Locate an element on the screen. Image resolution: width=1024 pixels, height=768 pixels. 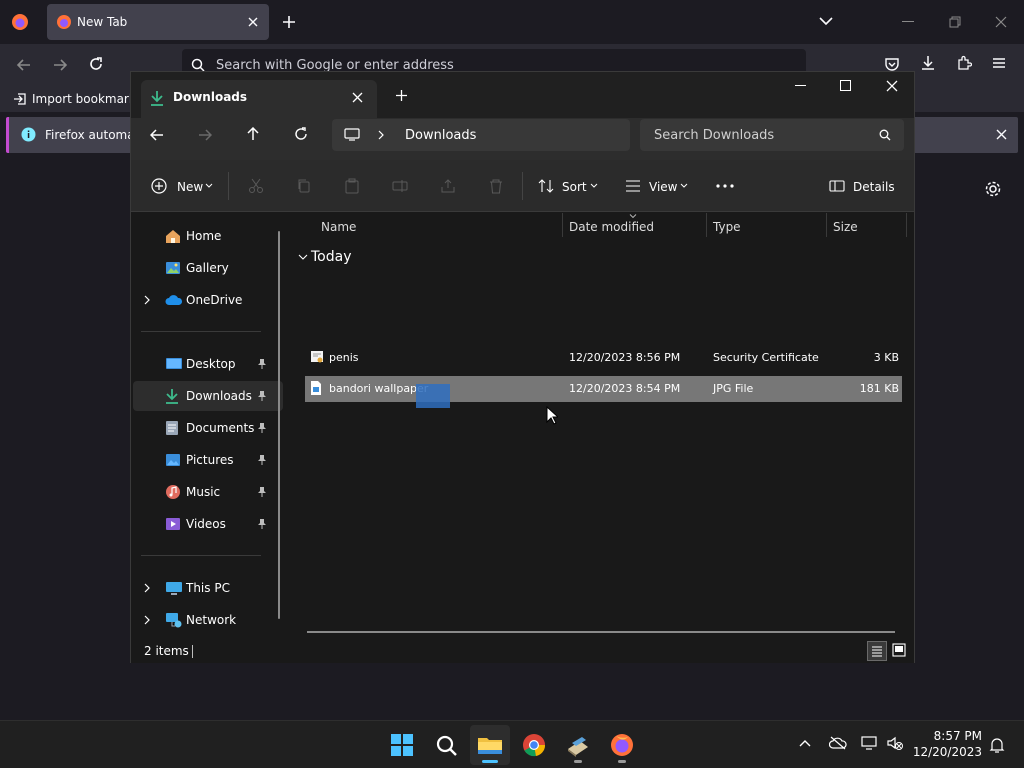
delete-icon is located at coordinates (496, 186).